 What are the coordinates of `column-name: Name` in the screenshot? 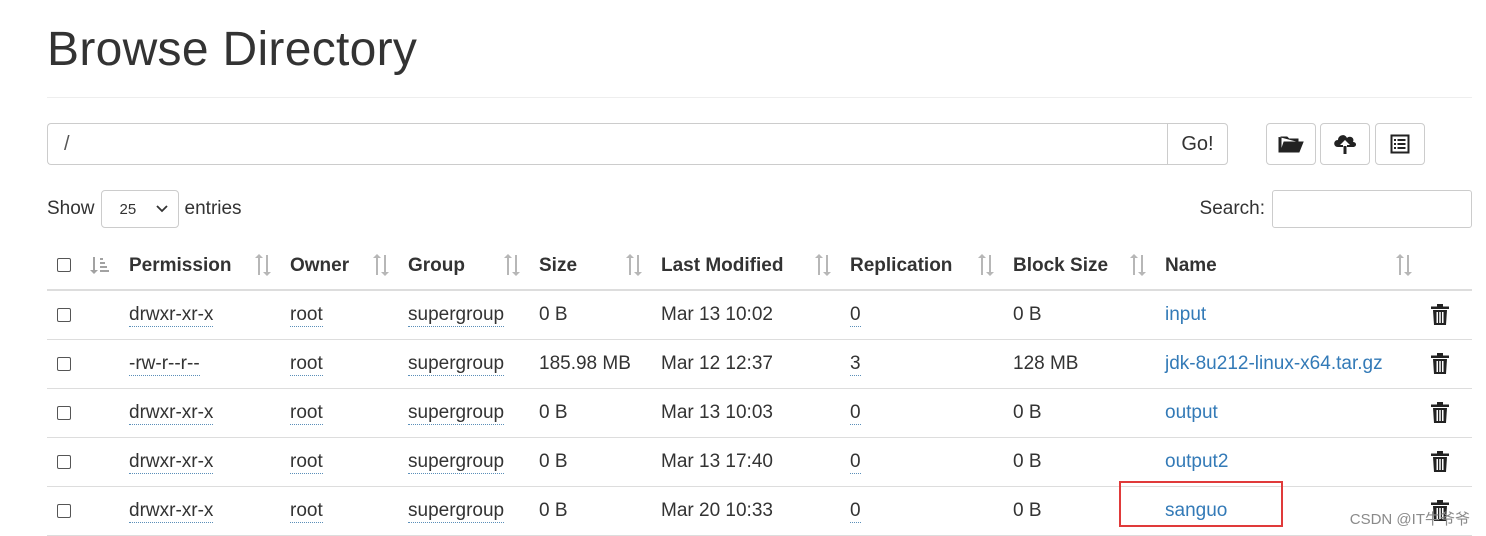 It's located at (1292, 266).